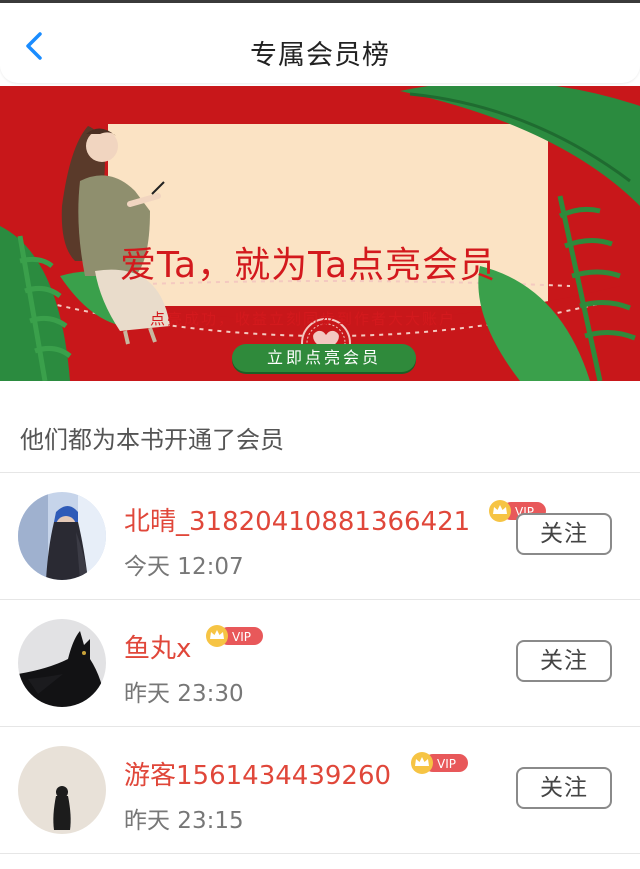 Image resolution: width=640 pixels, height=869 pixels. I want to click on member-time: 今天 12:07, so click(184, 567).